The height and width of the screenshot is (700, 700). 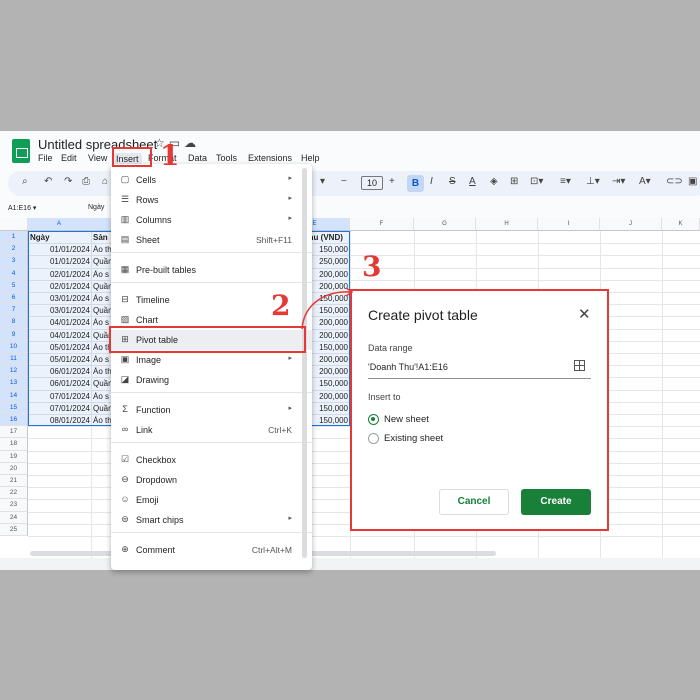 What do you see at coordinates (211, 430) in the screenshot?
I see `menu-item-link: ∞ Link Ctrl+K` at bounding box center [211, 430].